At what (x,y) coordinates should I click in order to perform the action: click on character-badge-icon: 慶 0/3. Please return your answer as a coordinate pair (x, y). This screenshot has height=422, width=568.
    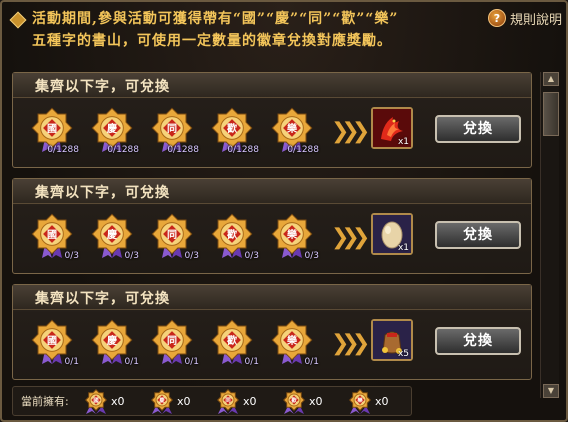
    Looking at the image, I should click on (115, 237).